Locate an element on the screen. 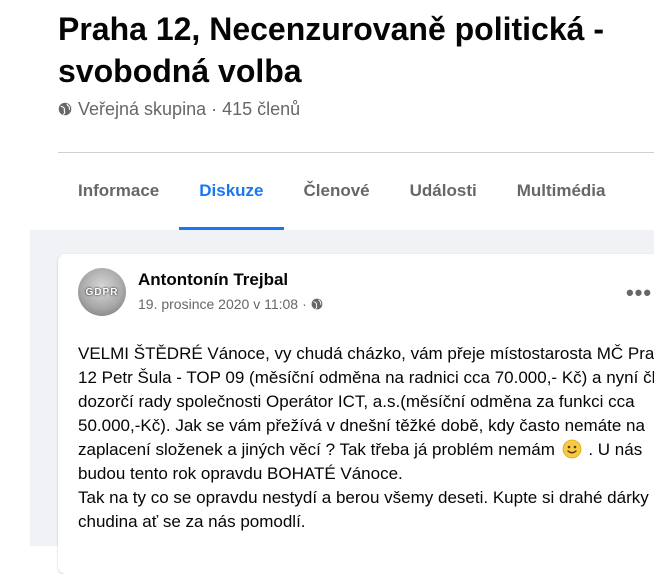  avatar: GDPR is located at coordinates (102, 292).